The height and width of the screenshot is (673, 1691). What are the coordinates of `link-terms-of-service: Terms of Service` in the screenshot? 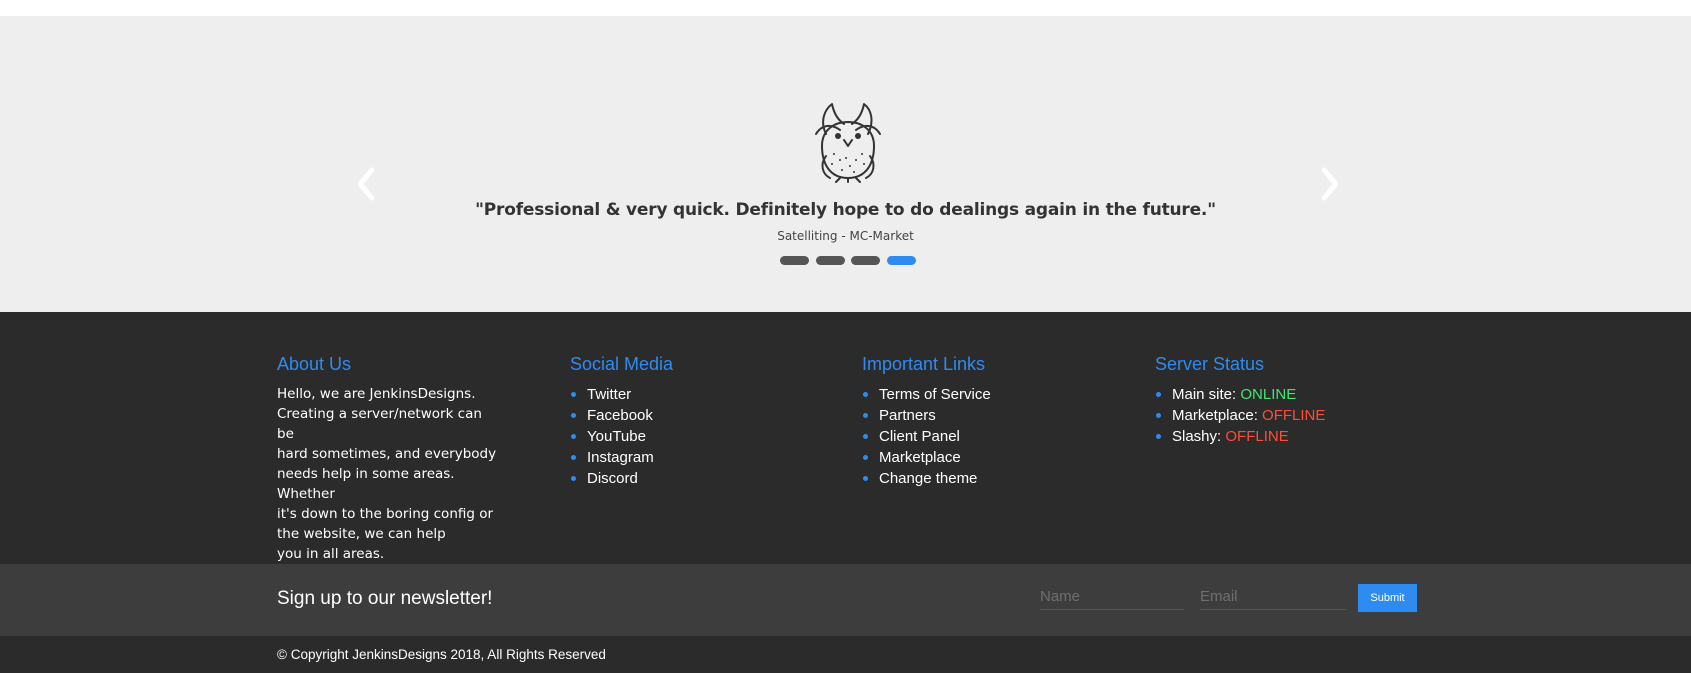 It's located at (935, 394).